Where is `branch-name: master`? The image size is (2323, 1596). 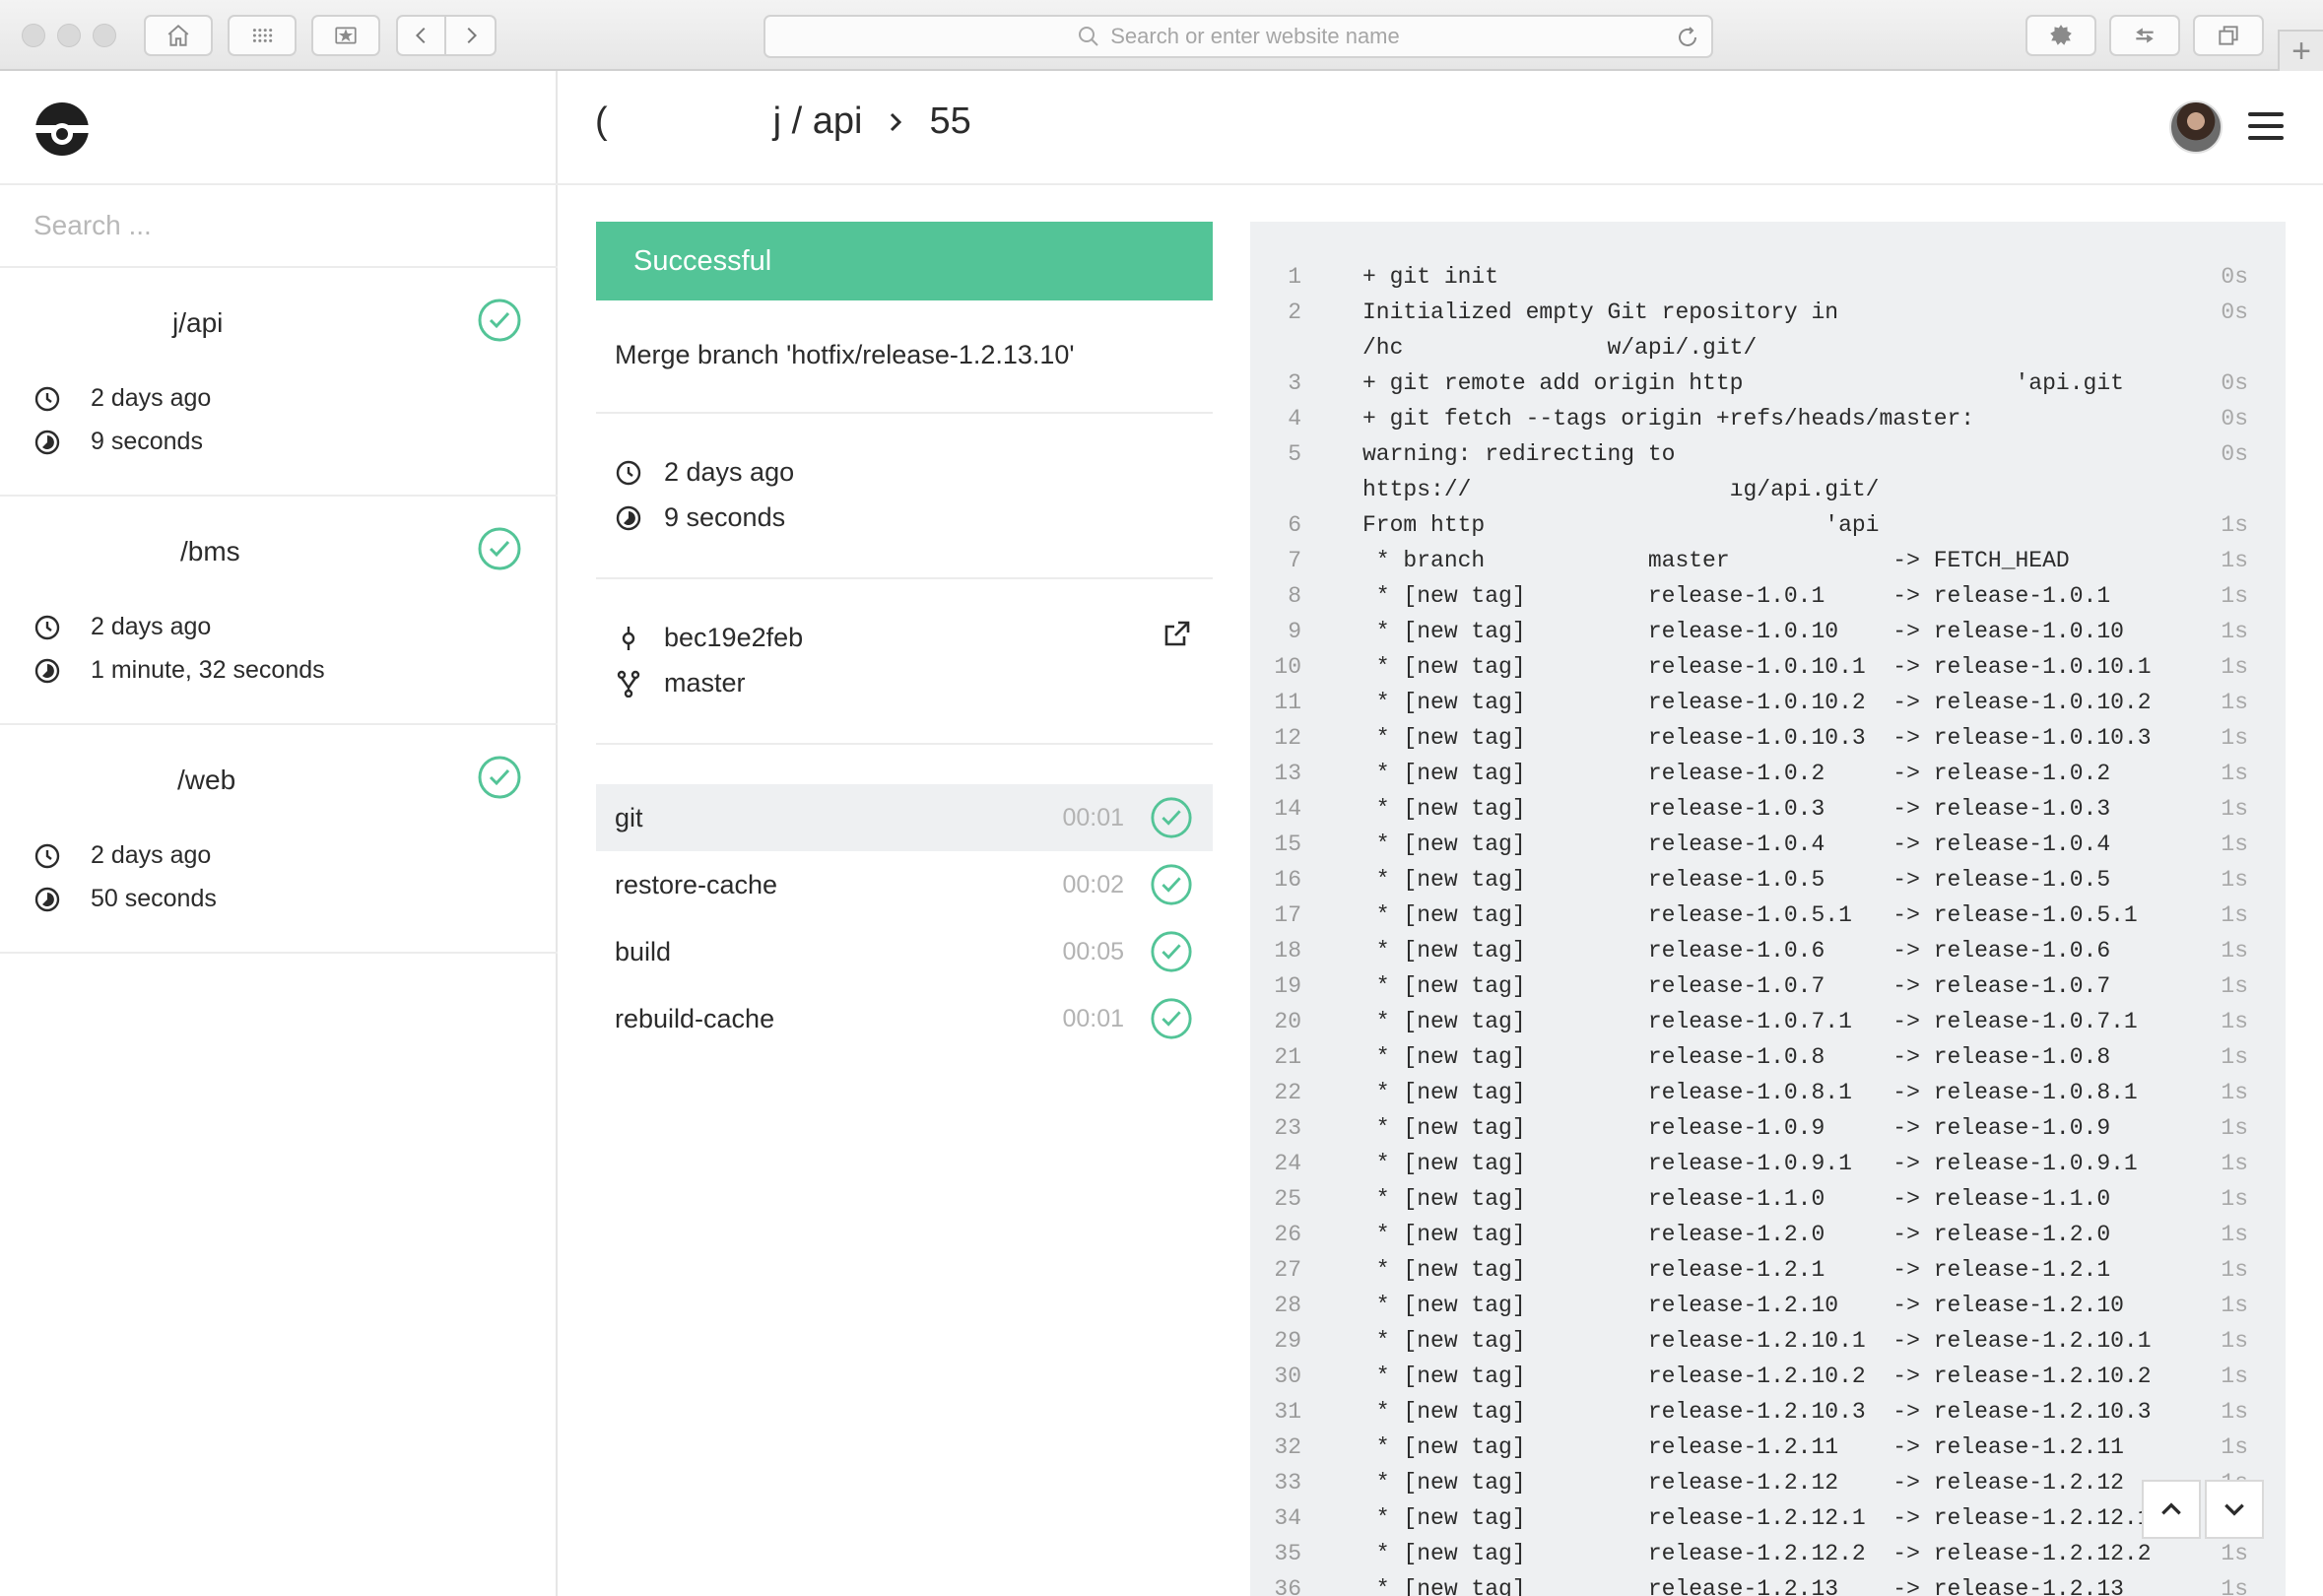 branch-name: master is located at coordinates (705, 683).